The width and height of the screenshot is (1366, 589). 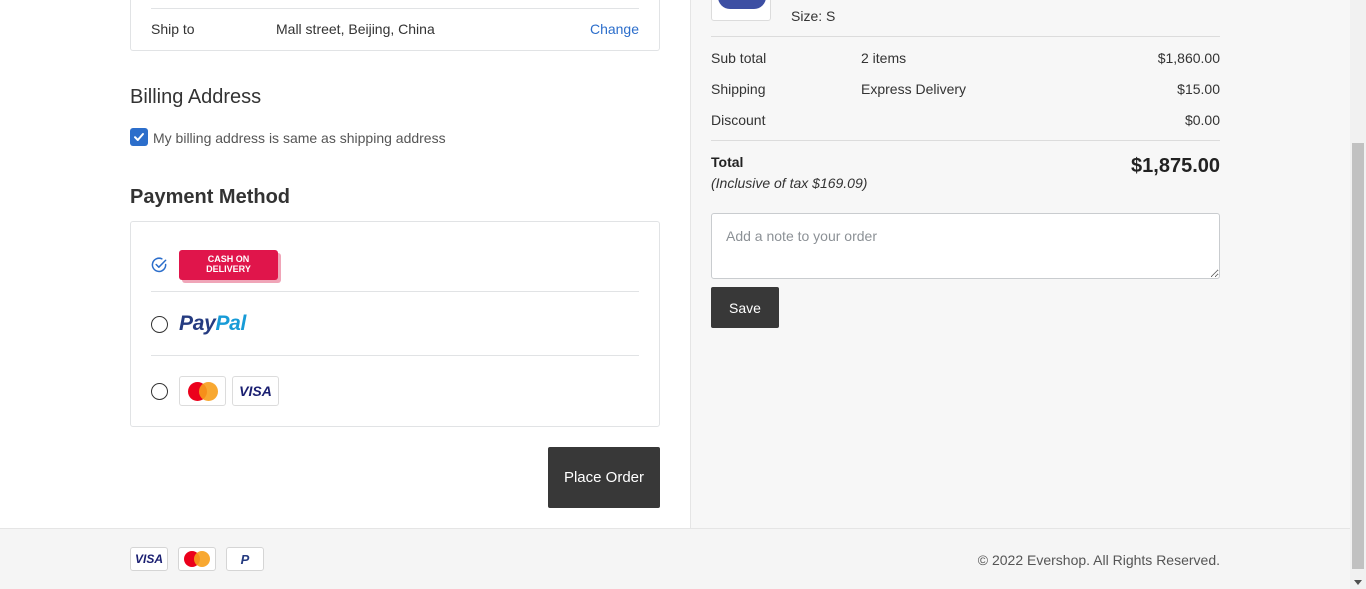 I want to click on checkmark-icon, so click(x=139, y=137).